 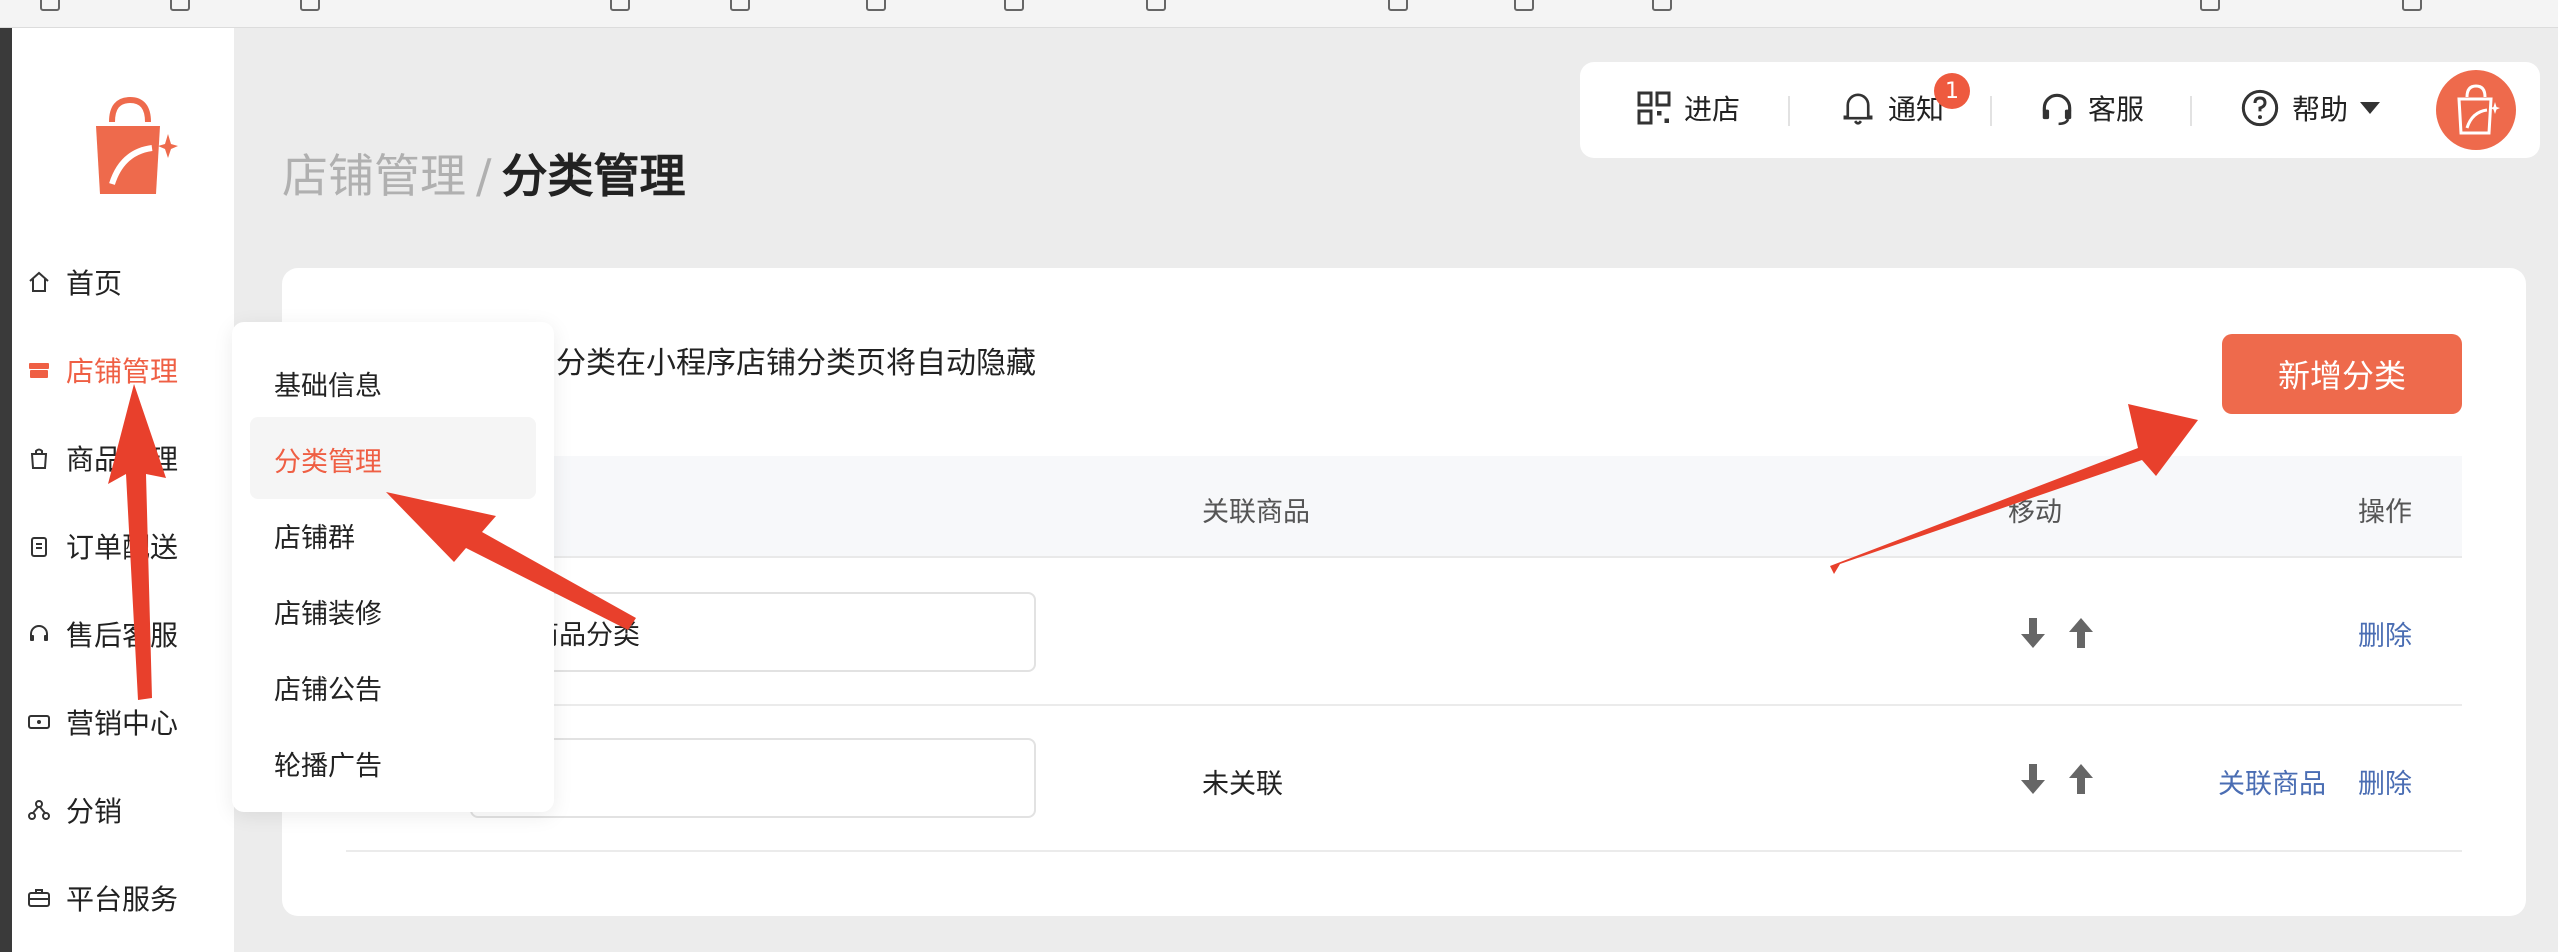 What do you see at coordinates (1654, 108) in the screenshot?
I see `qr-code-icon` at bounding box center [1654, 108].